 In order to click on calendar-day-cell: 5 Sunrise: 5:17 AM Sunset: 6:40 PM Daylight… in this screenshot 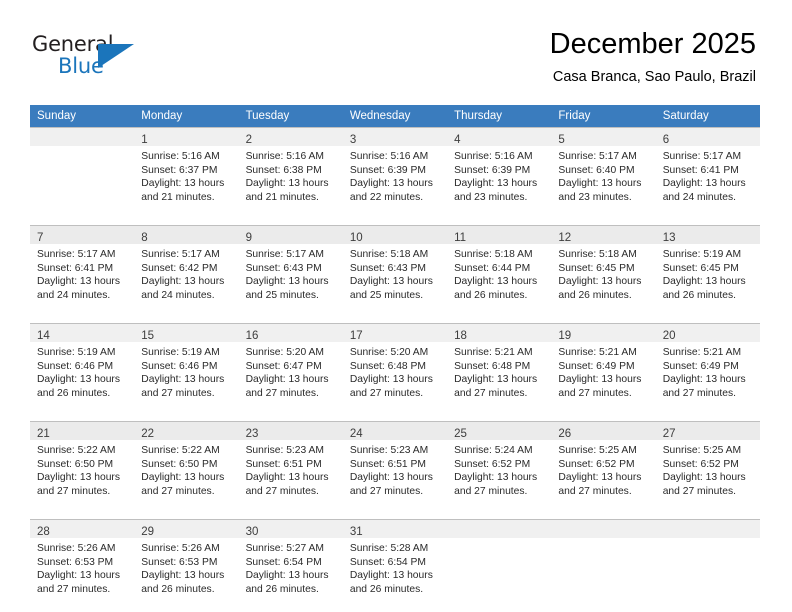, I will do `click(603, 172)`.